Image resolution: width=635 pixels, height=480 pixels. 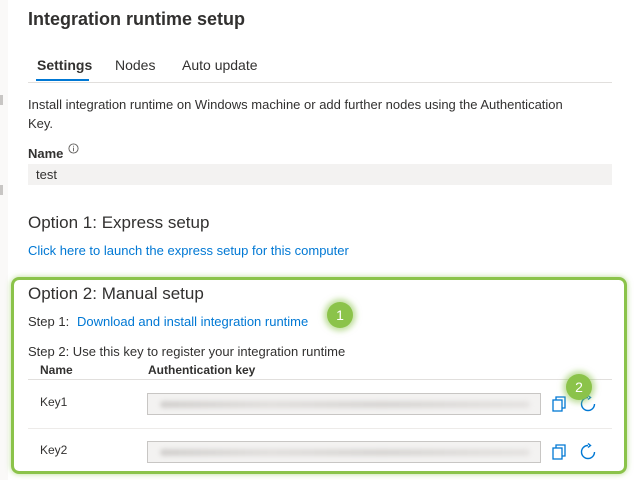 I want to click on option1-title: Option 1: Express setup, so click(x=119, y=222).